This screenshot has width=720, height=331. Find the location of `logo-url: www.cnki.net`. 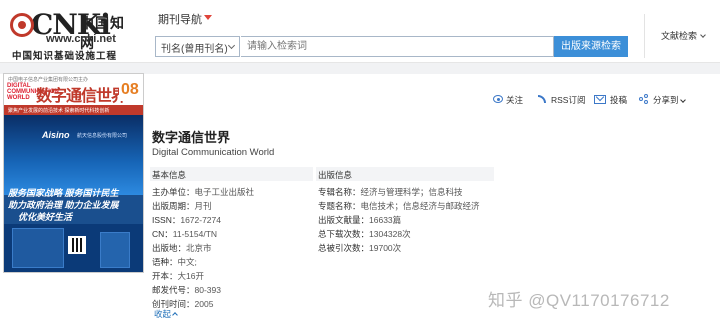

logo-url: www.cnki.net is located at coordinates (81, 39).